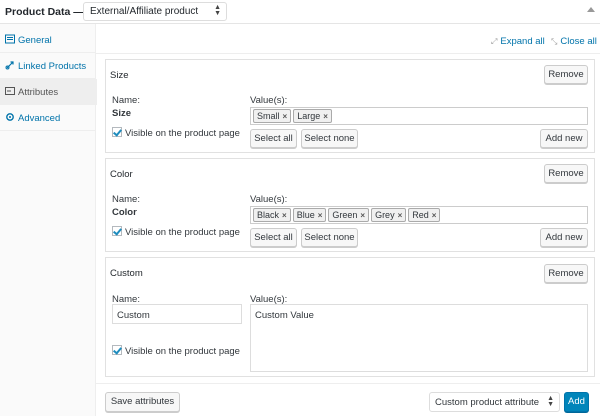  I want to click on general-icon, so click(10, 39).